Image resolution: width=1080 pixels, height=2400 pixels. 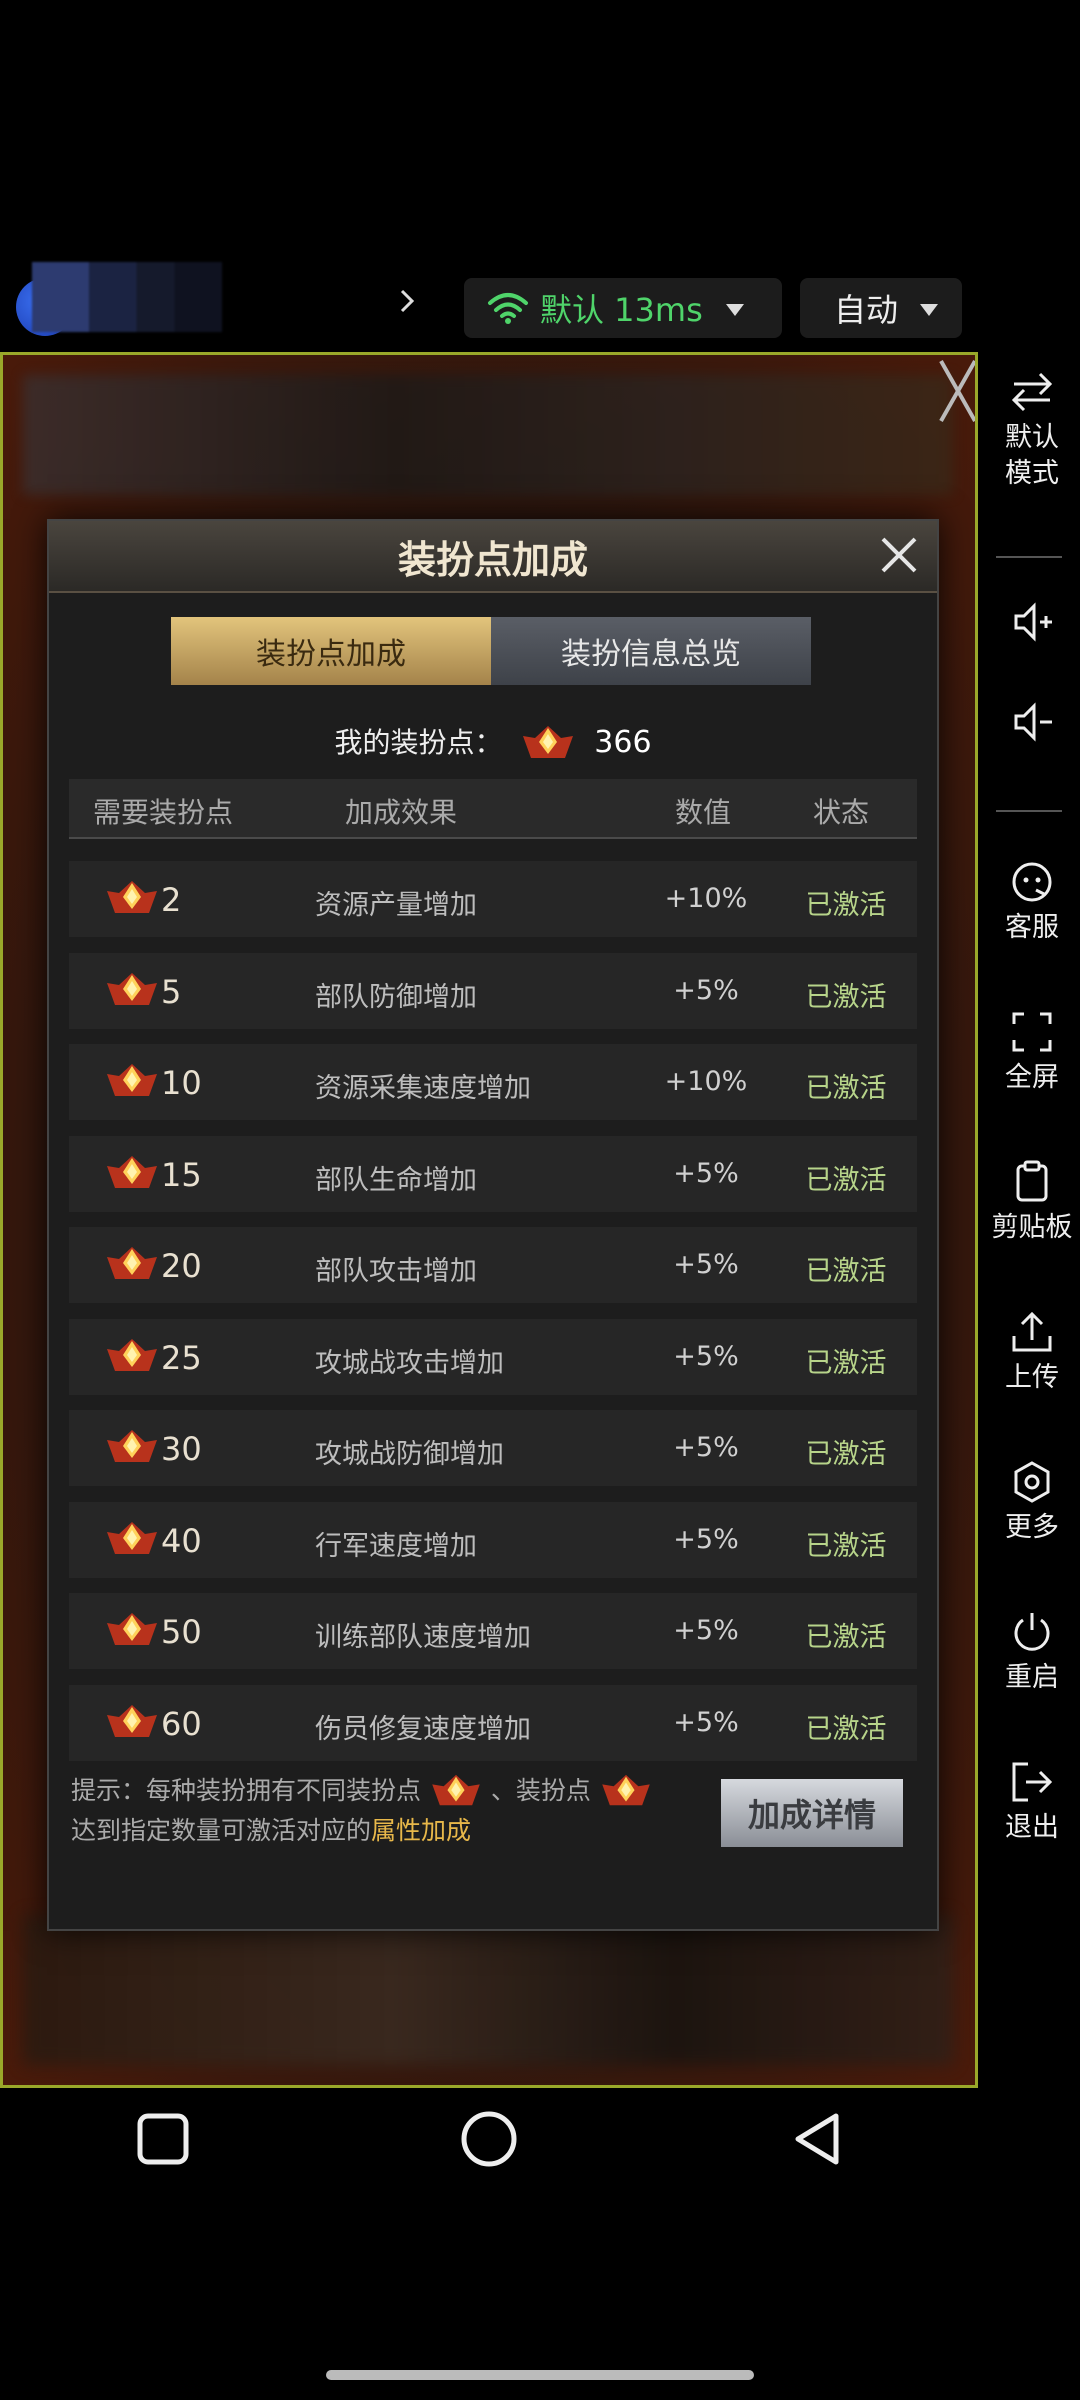 I want to click on row-points: 25, so click(x=181, y=1357).